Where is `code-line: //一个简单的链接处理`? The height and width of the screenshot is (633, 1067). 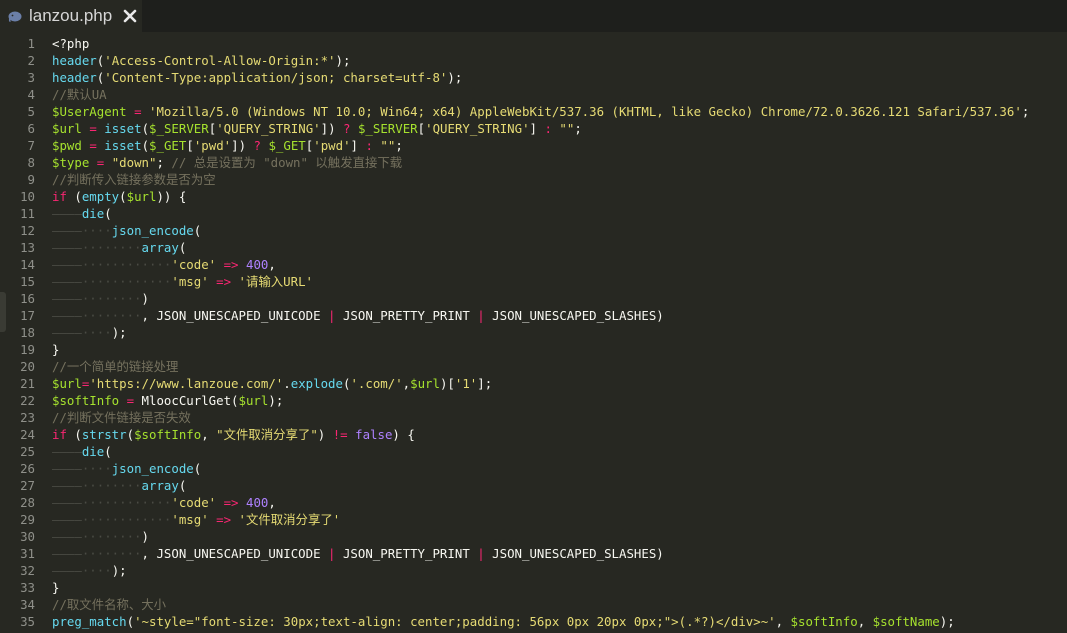
code-line: //一个简单的链接处理 is located at coordinates (115, 366).